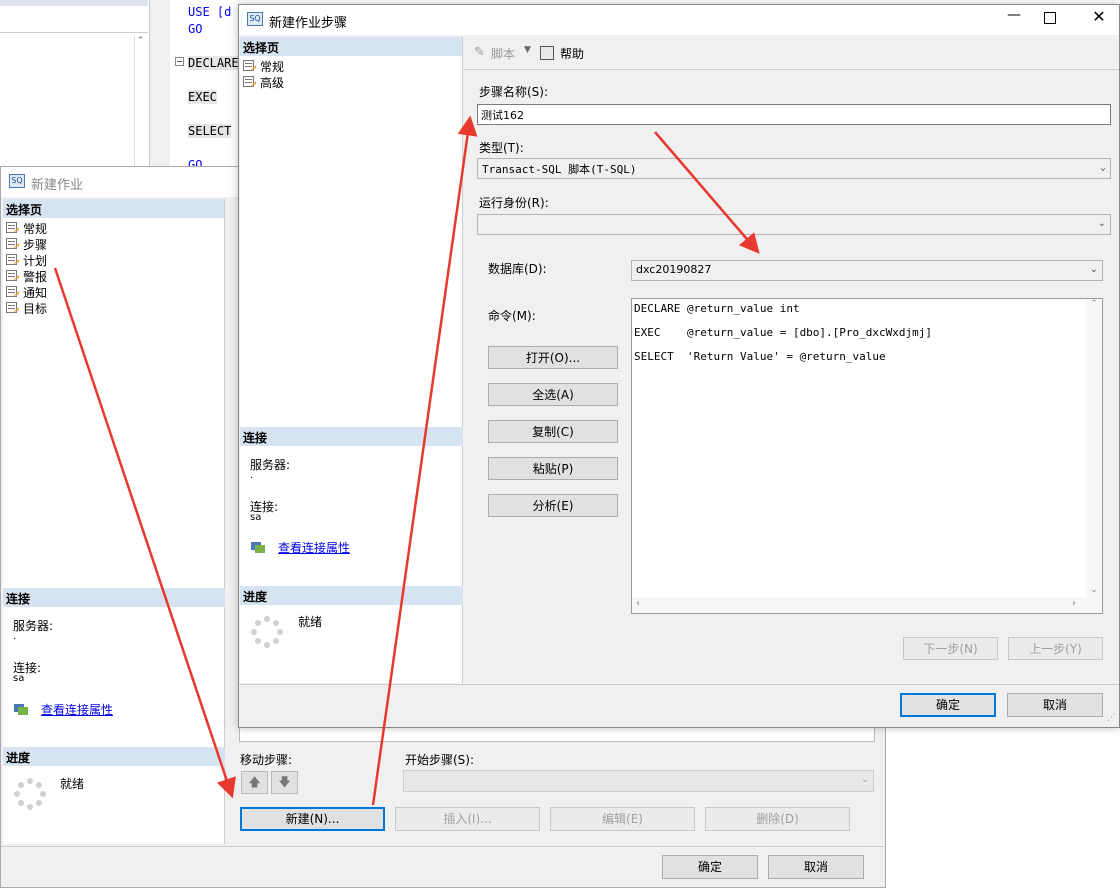 Image resolution: width=1120 pixels, height=891 pixels. What do you see at coordinates (424, 460) in the screenshot?
I see `arrow-to-step-name` at bounding box center [424, 460].